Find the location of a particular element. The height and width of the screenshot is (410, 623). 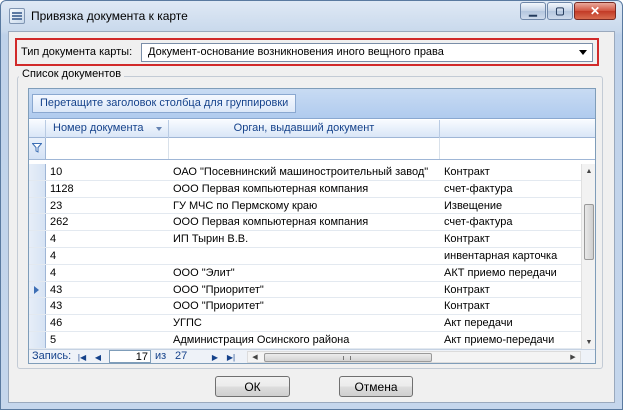

filter-type-input is located at coordinates (510, 148).